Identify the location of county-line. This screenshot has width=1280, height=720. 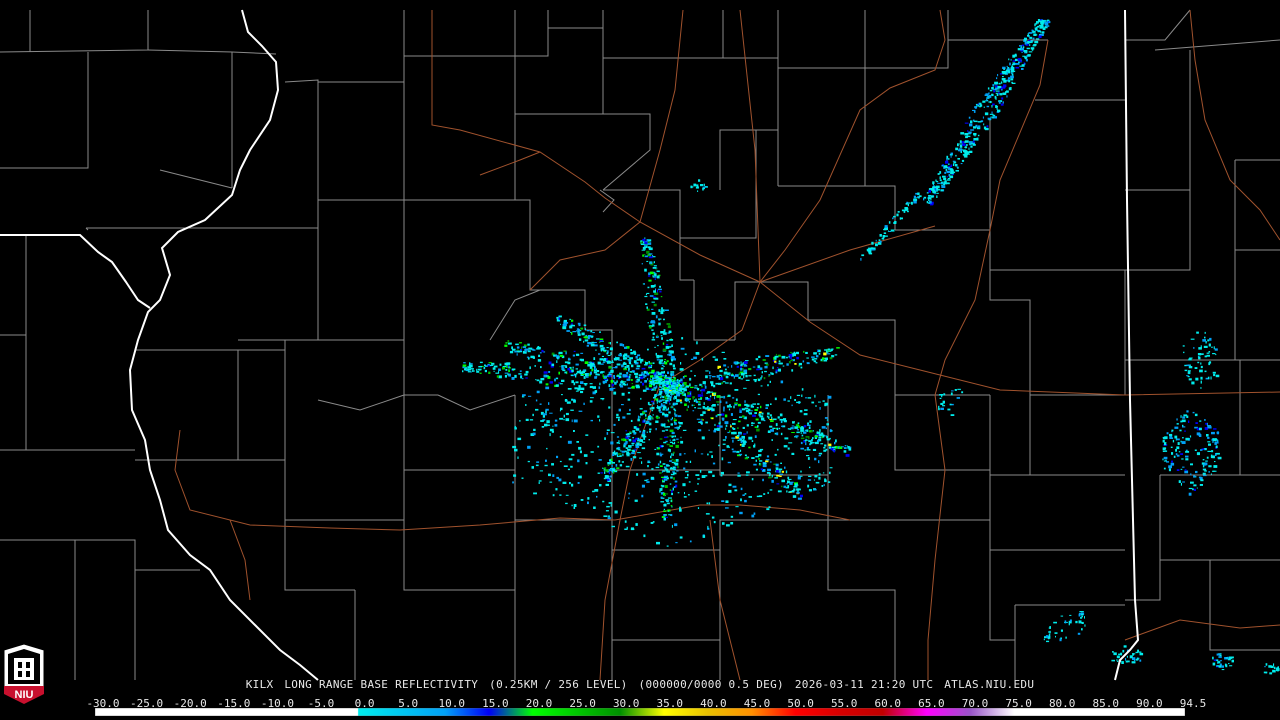
(559, 71).